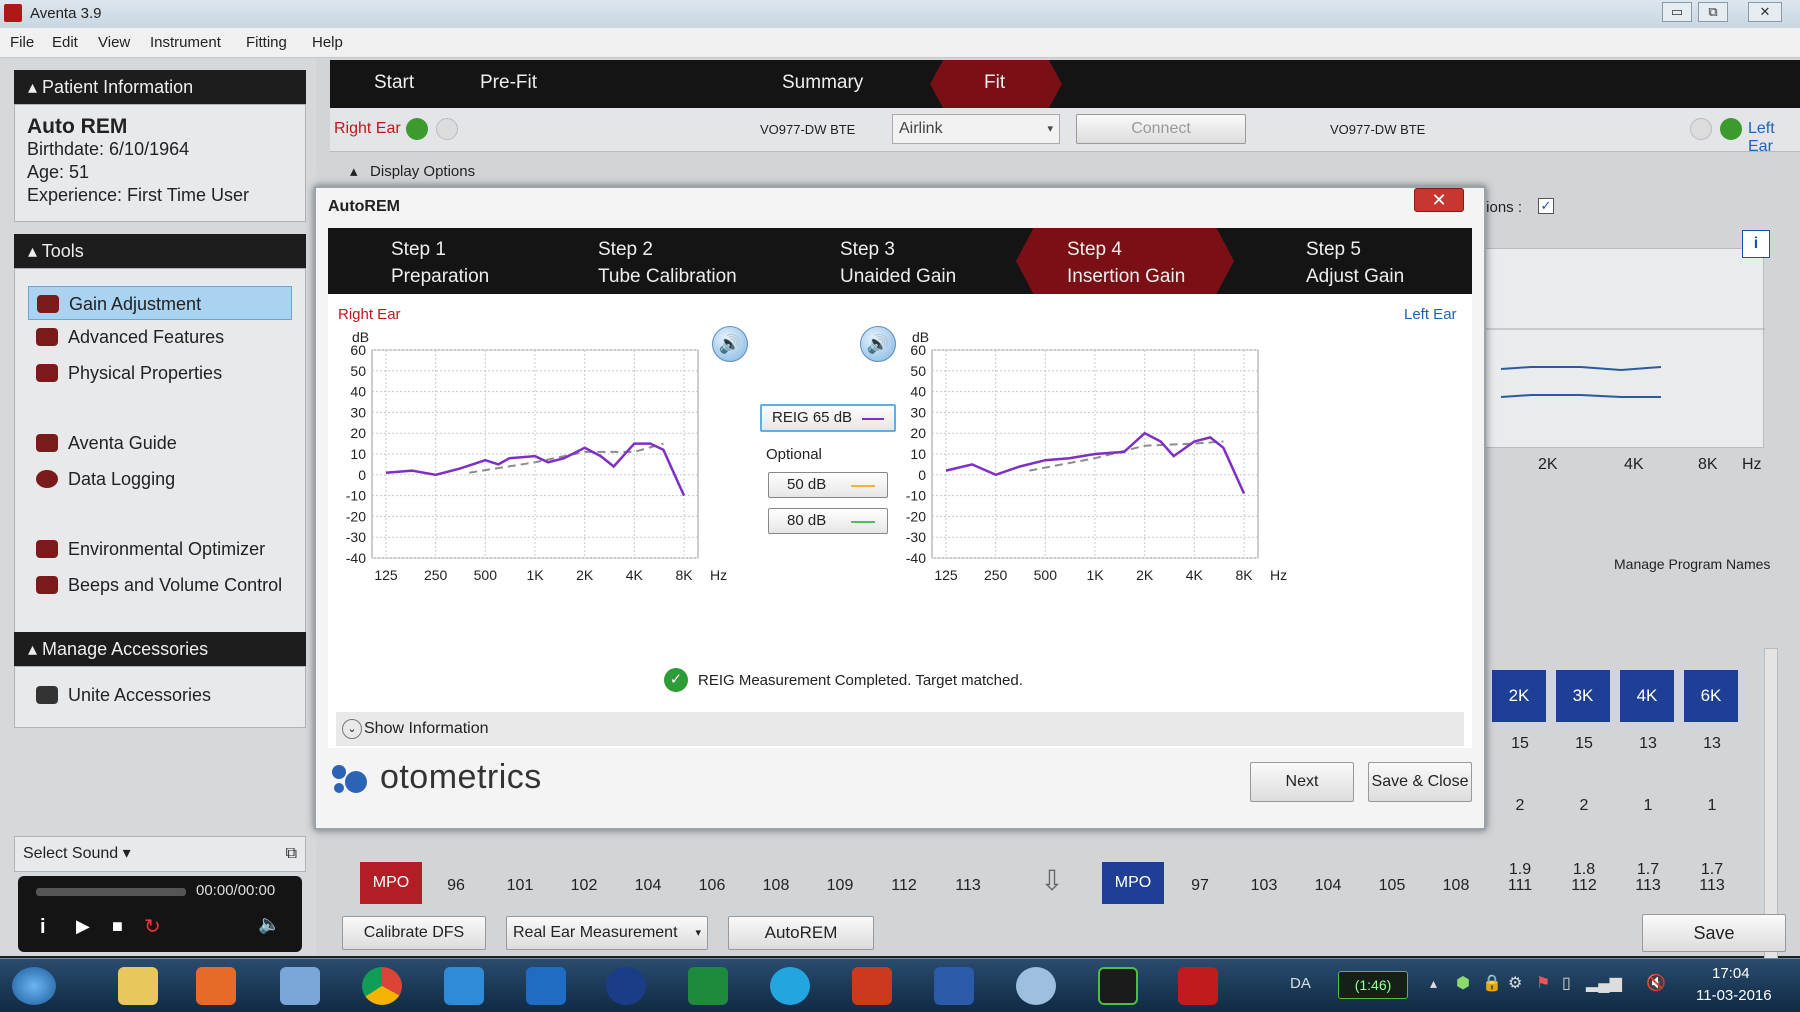 Image resolution: width=1800 pixels, height=1012 pixels. I want to click on speaker-muted-icon: 🔇, so click(1656, 983).